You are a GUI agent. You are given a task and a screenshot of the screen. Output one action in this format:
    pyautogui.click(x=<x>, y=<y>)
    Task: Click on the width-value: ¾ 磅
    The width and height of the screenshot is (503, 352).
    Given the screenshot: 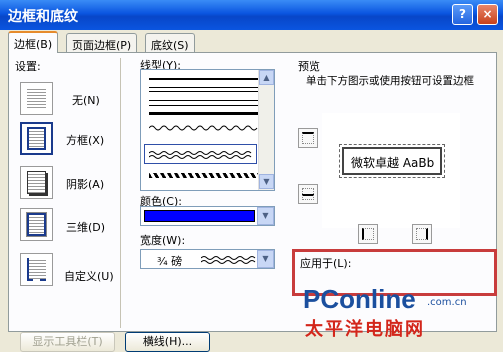 What is the action you would take?
    pyautogui.click(x=170, y=261)
    